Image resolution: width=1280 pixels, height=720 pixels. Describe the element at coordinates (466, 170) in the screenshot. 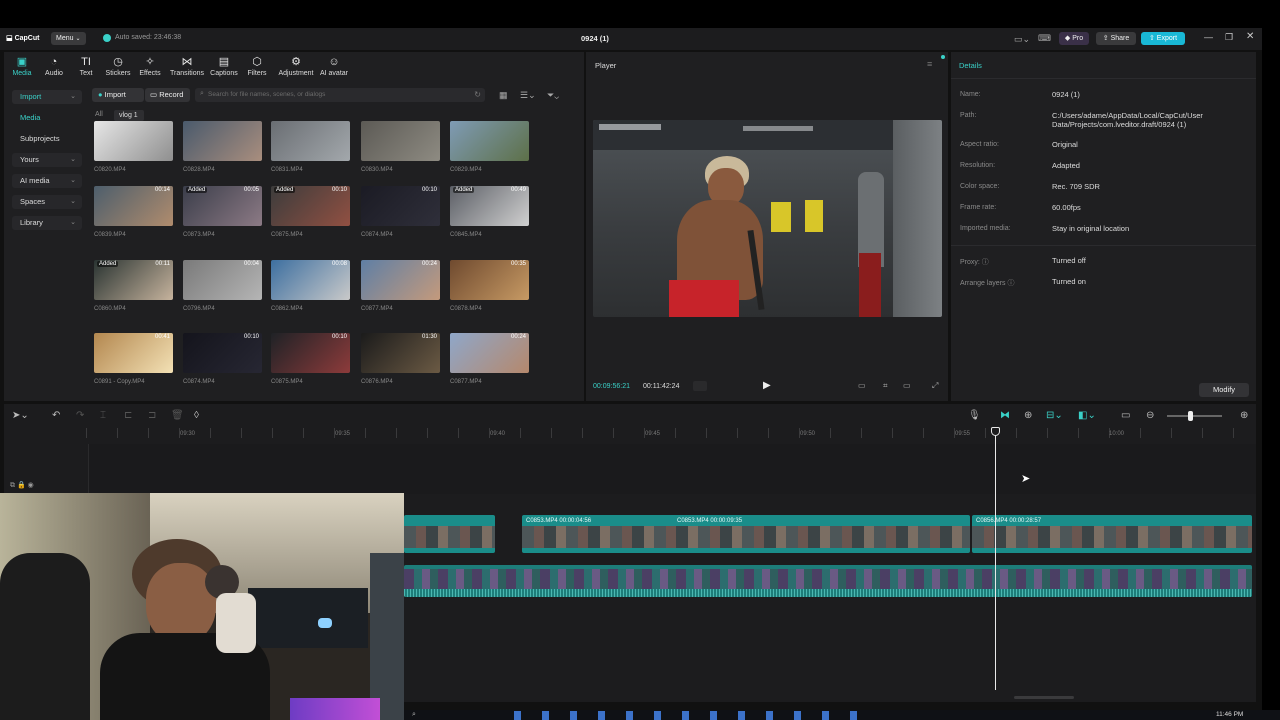

I see `media-filename: C0829.MP4` at that location.